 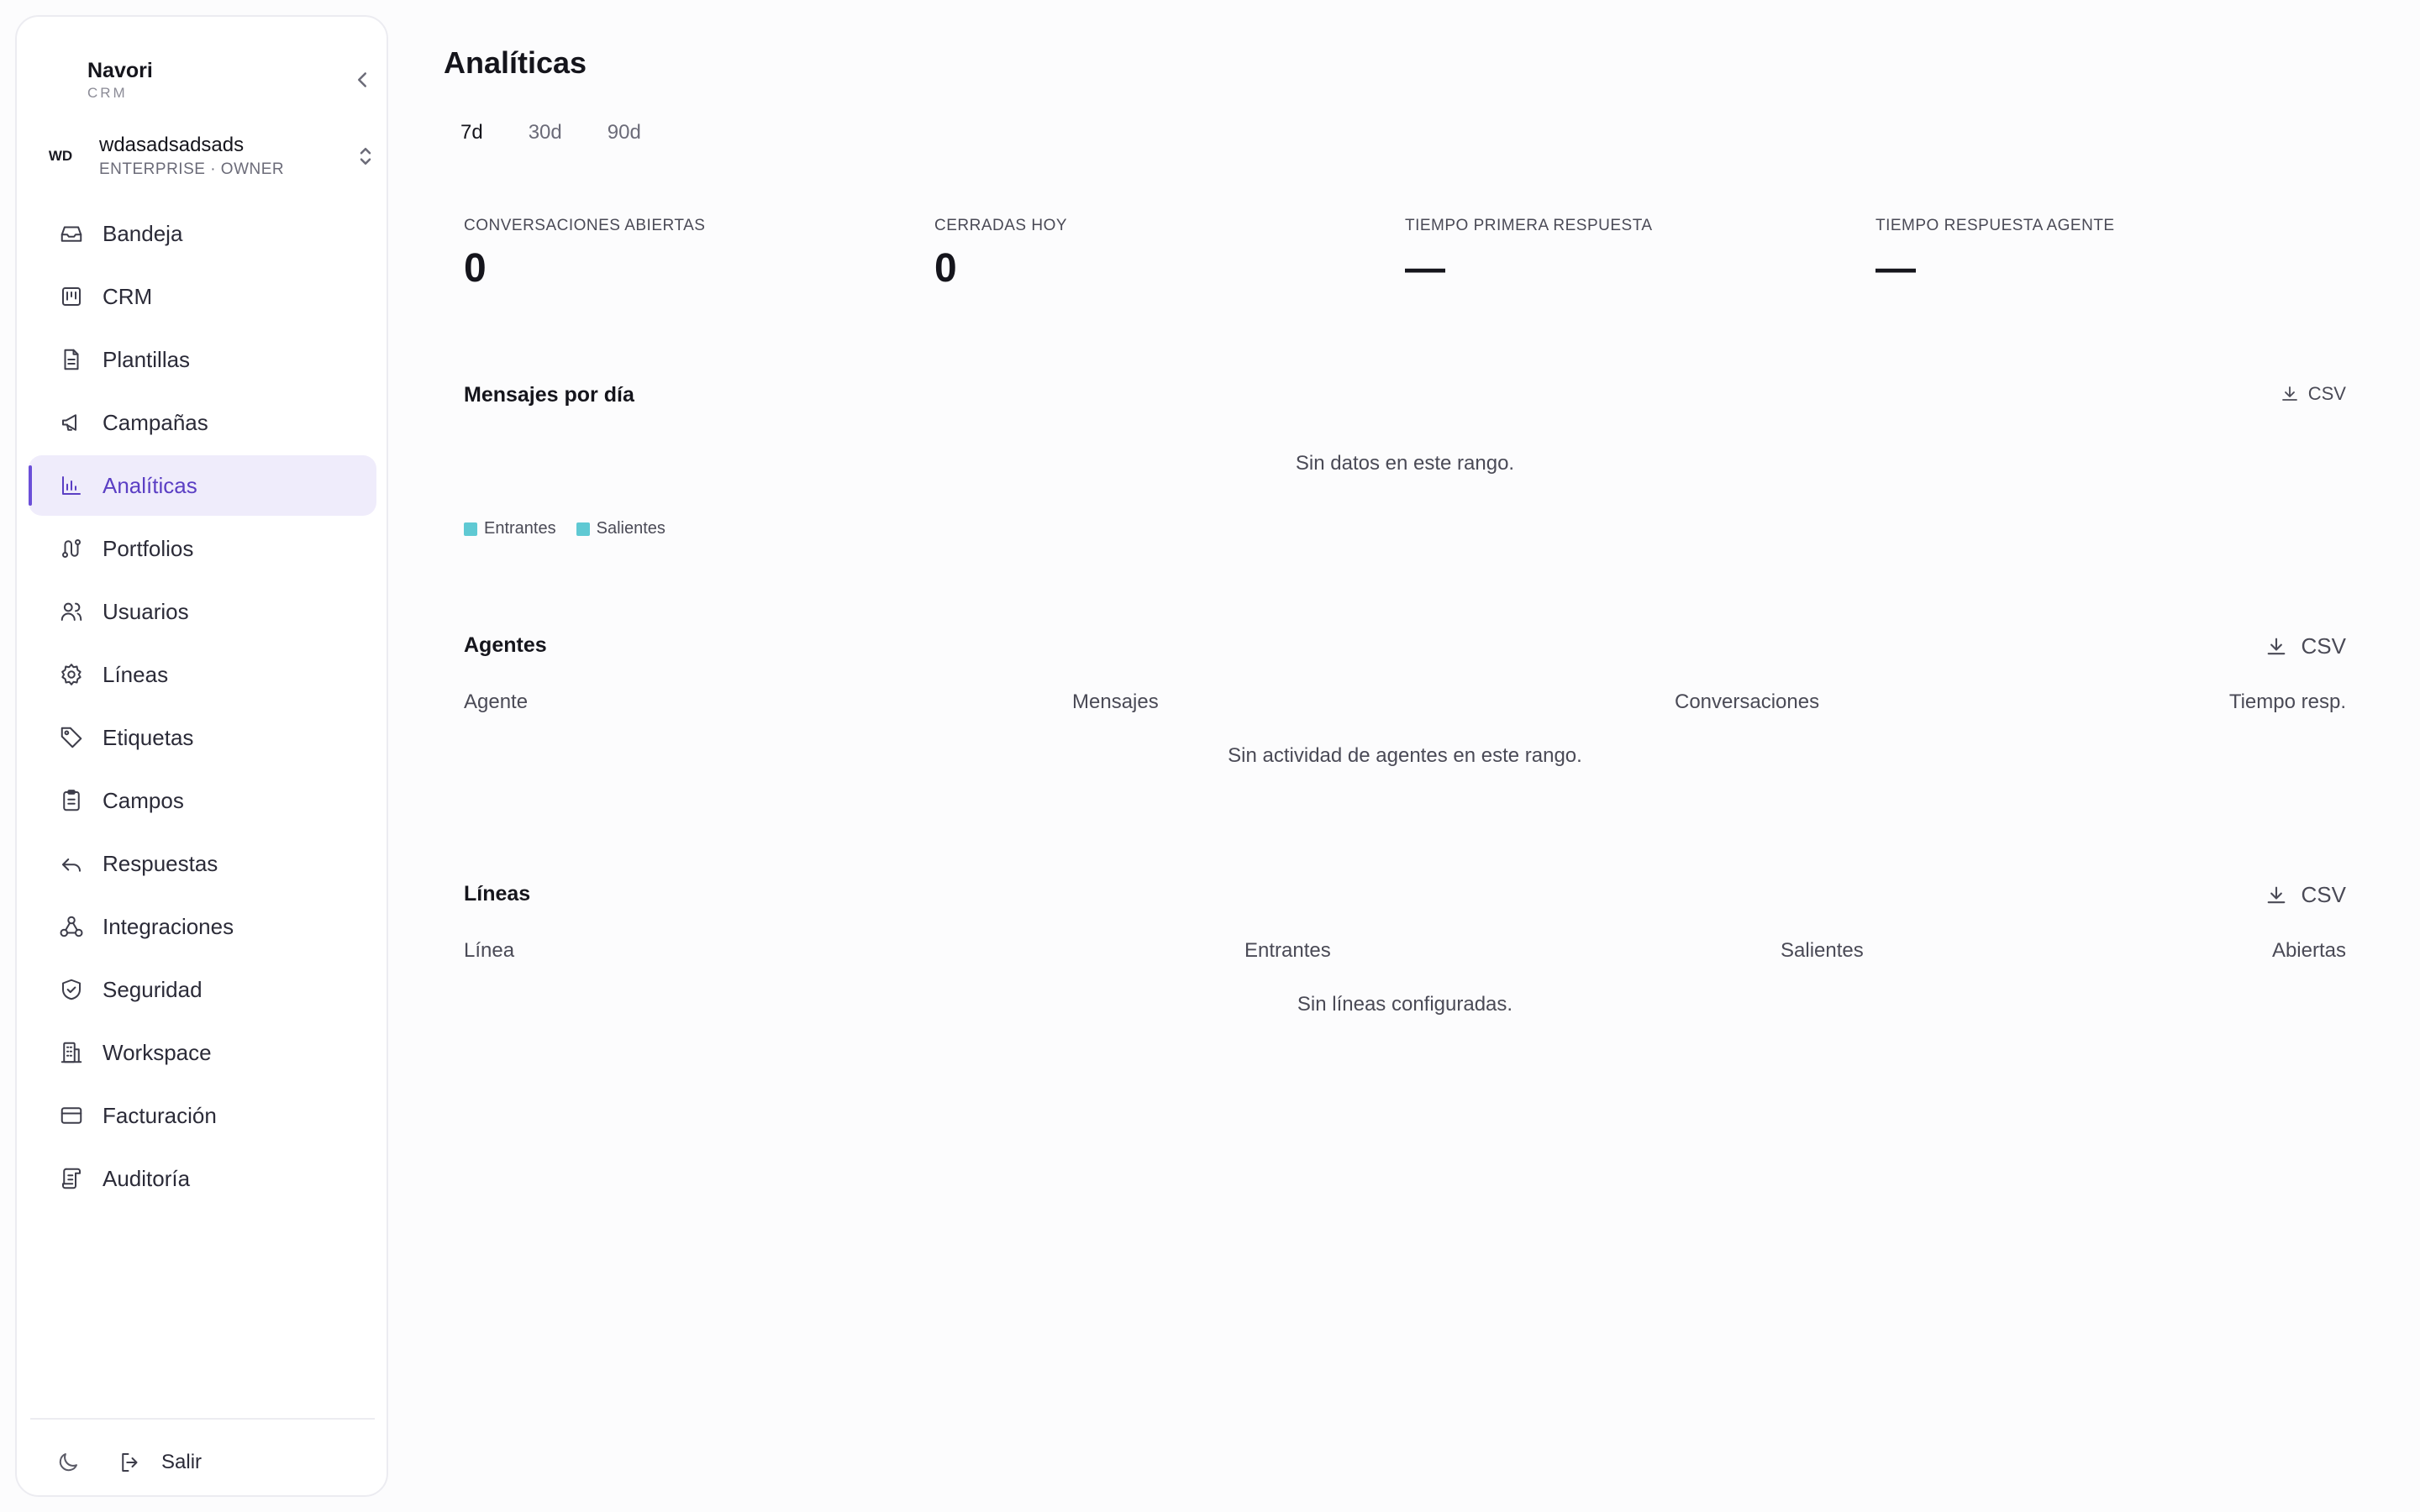 I want to click on column-header-abiertas: Abiertas, so click(x=2309, y=951).